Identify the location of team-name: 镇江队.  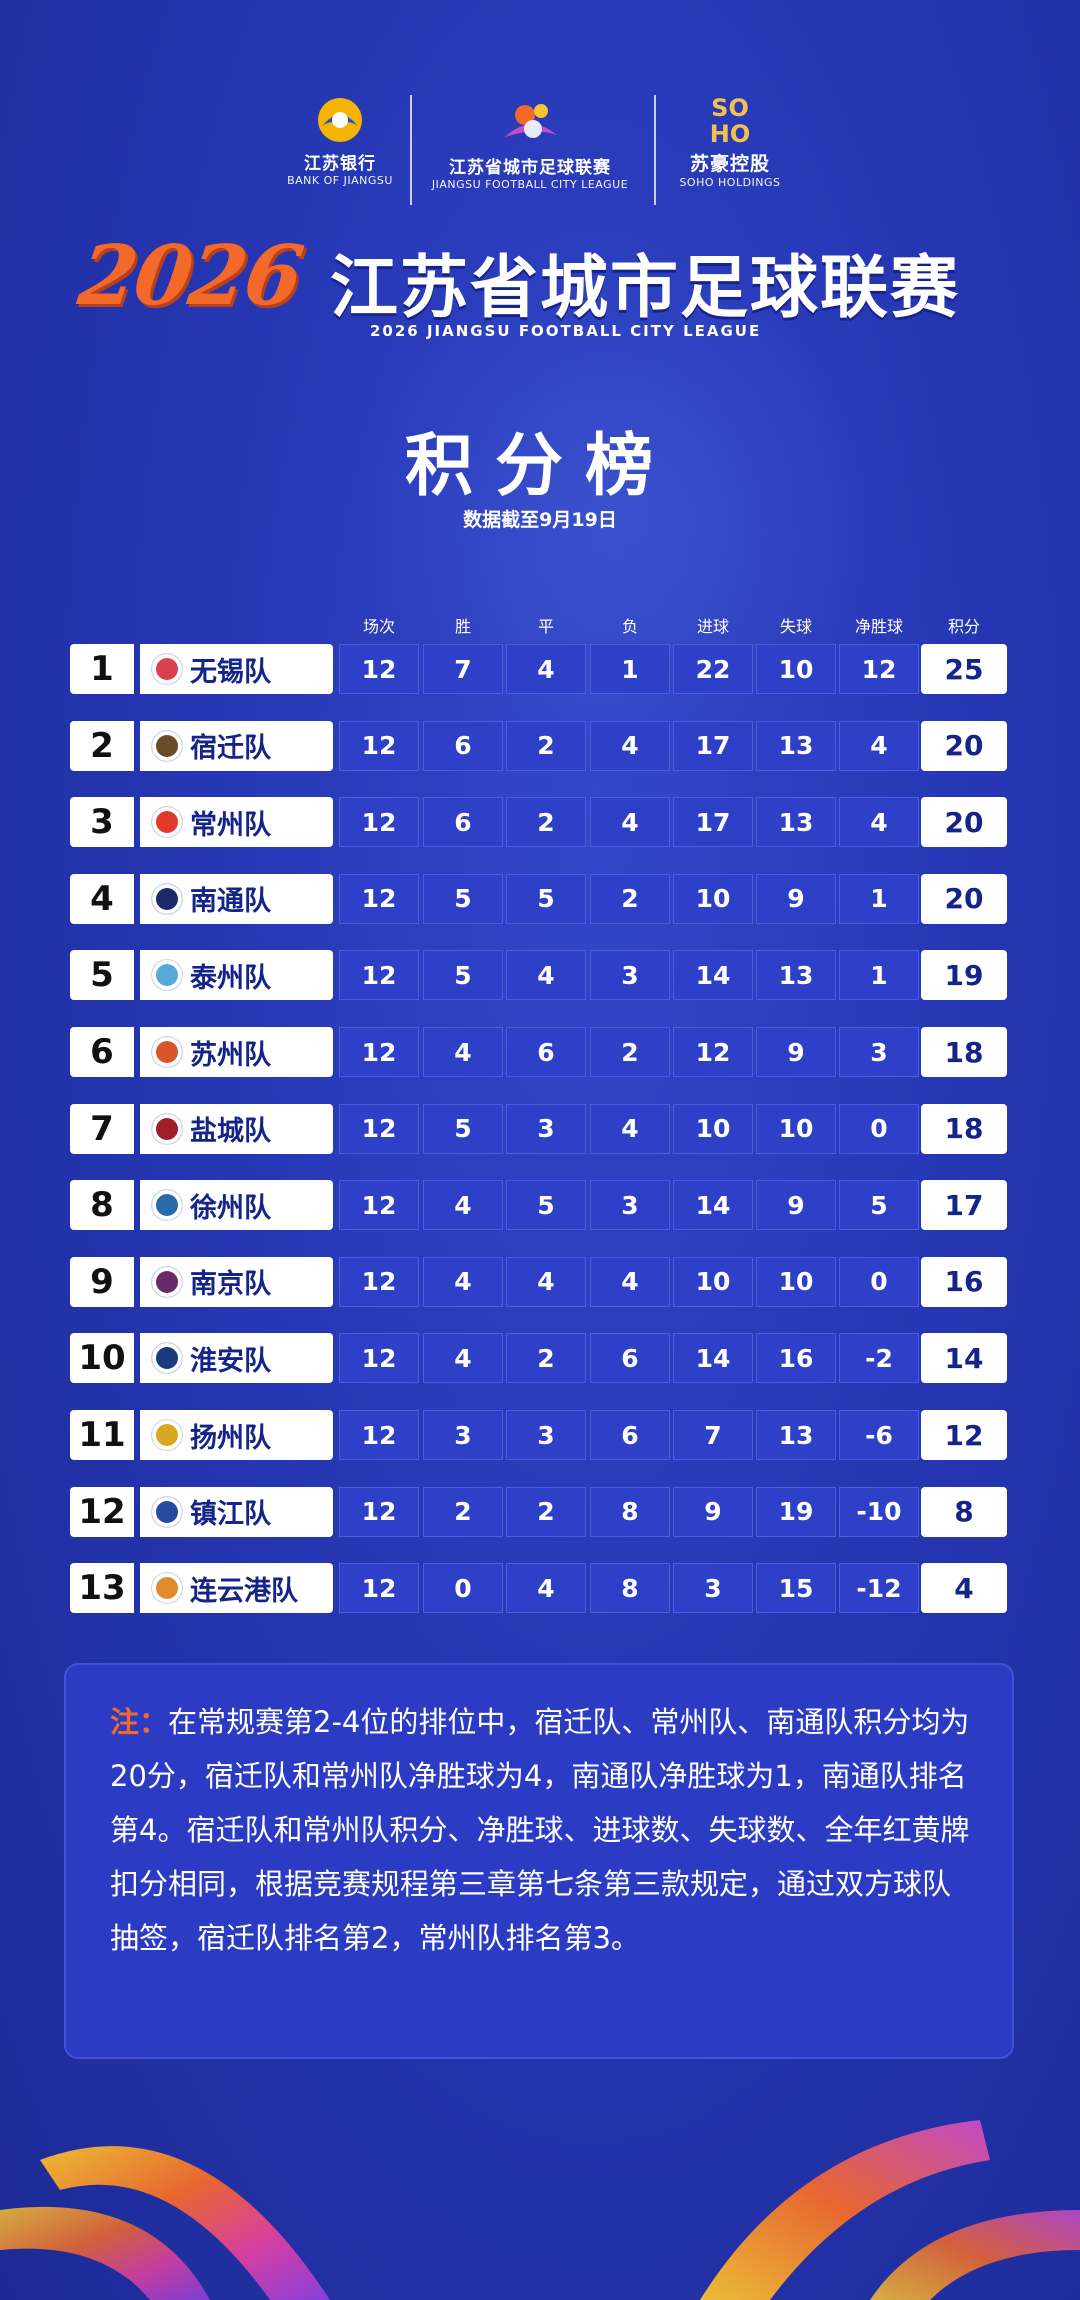
(230, 1515).